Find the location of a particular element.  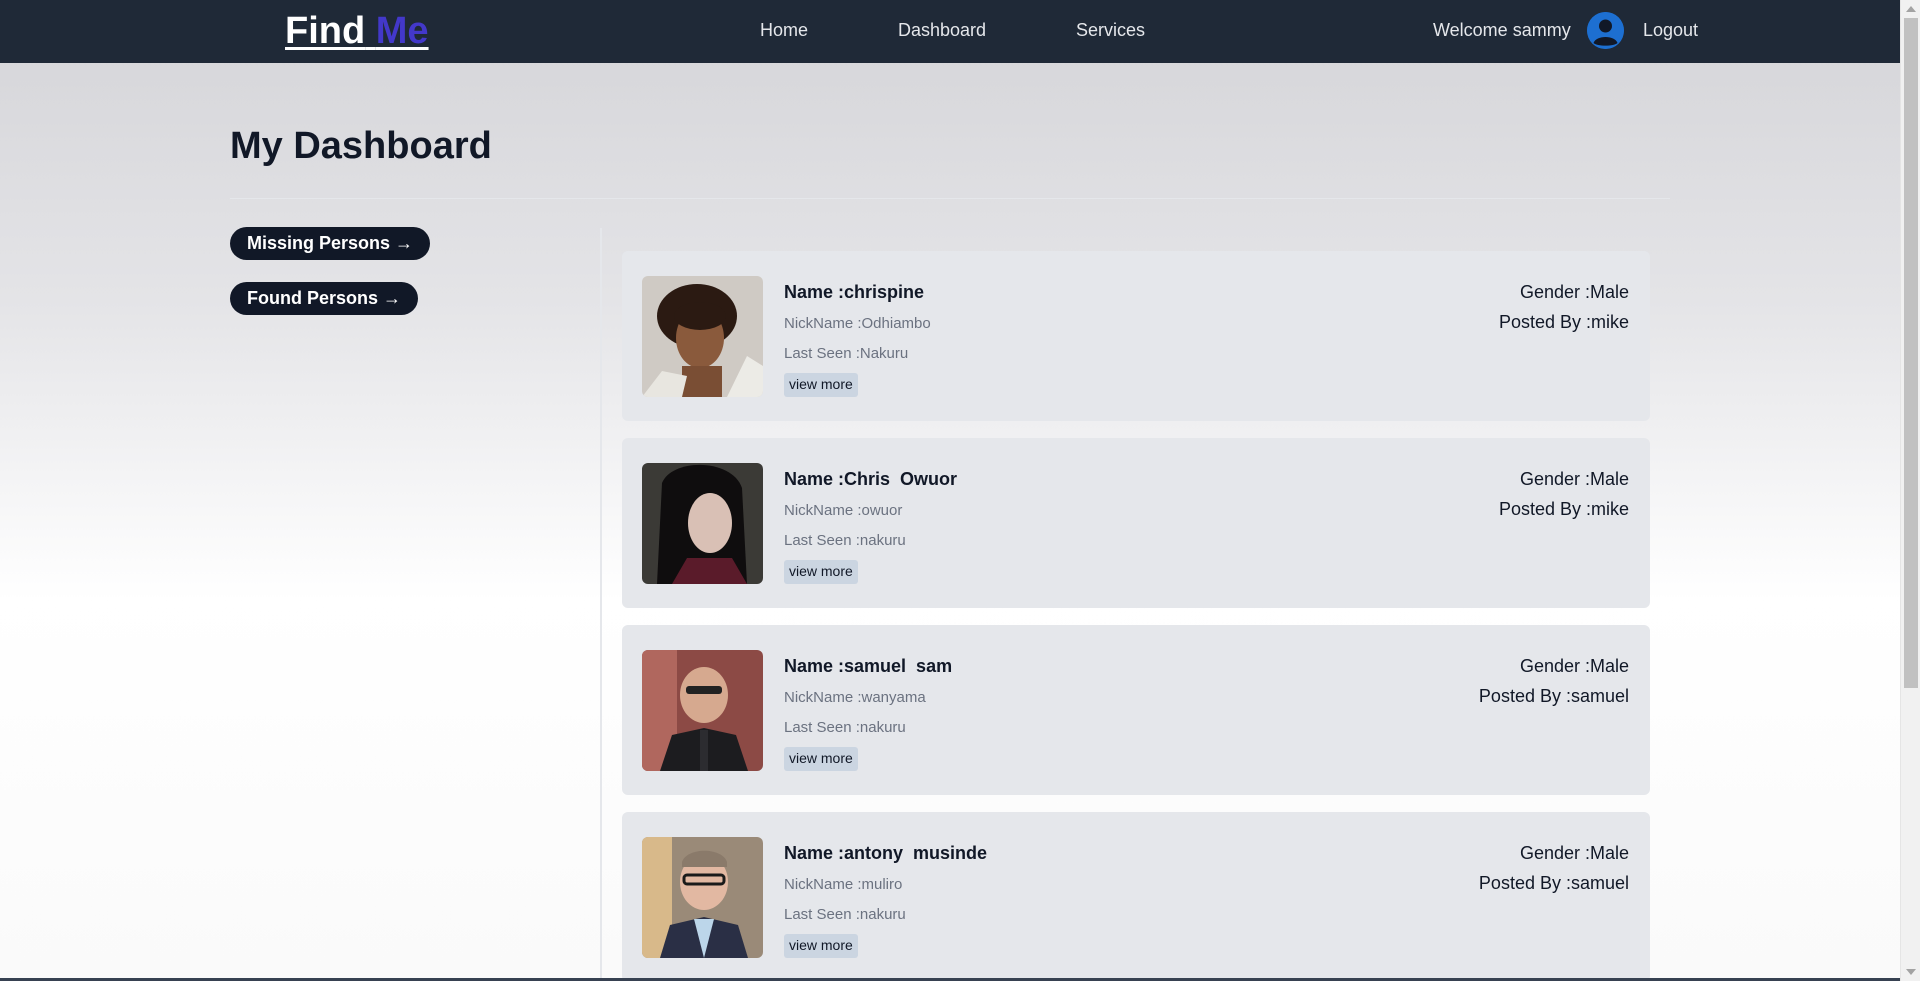

found-persons-button: Found Persons → is located at coordinates (324, 298).